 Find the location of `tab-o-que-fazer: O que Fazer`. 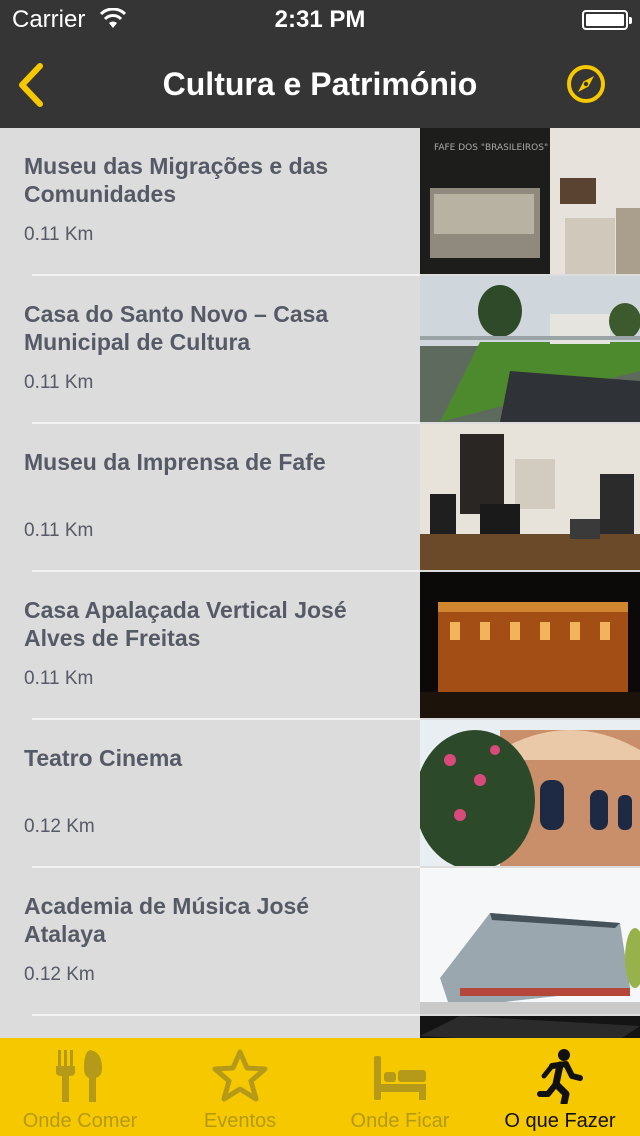

tab-o-que-fazer: O que Fazer is located at coordinates (560, 1087).